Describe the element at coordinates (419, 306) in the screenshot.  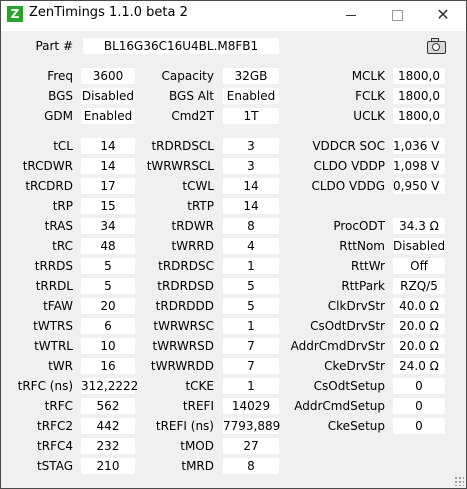
I see `drive-value: 40.0 Ω` at that location.